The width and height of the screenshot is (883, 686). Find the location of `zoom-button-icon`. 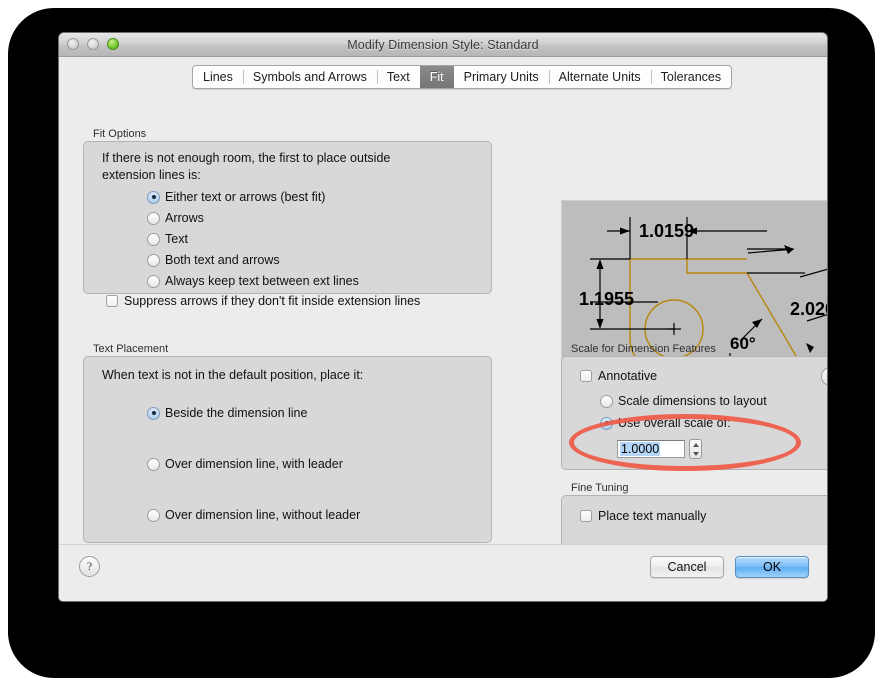

zoom-button-icon is located at coordinates (113, 44).